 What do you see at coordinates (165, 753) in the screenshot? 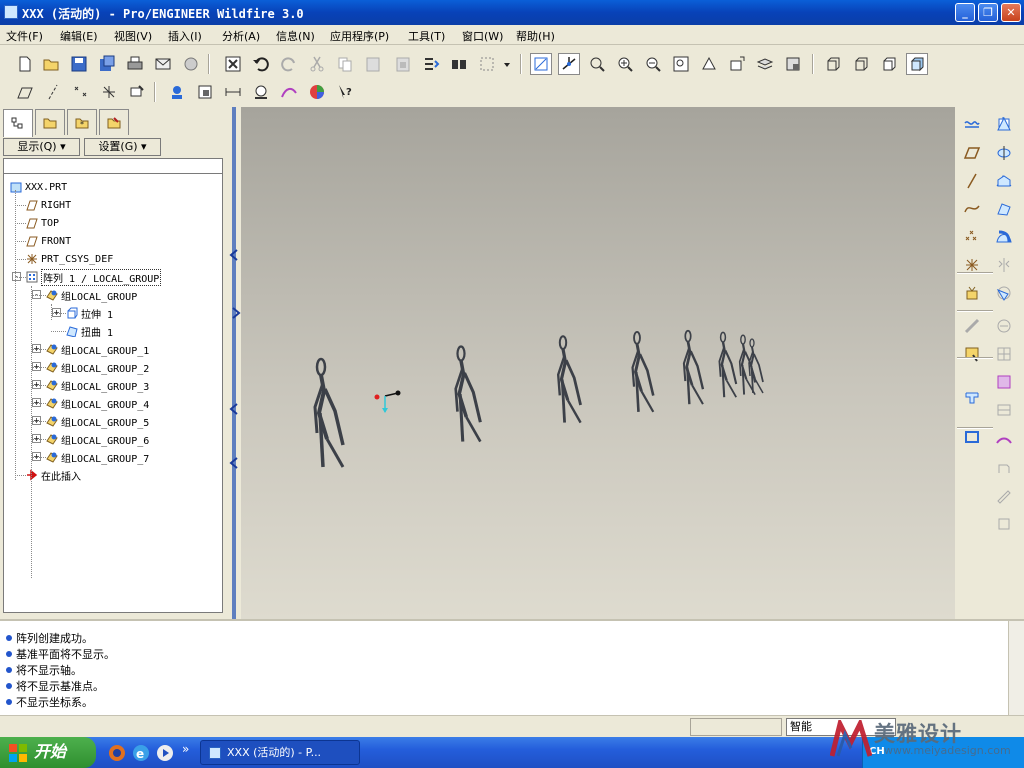
I see `media-icon` at bounding box center [165, 753].